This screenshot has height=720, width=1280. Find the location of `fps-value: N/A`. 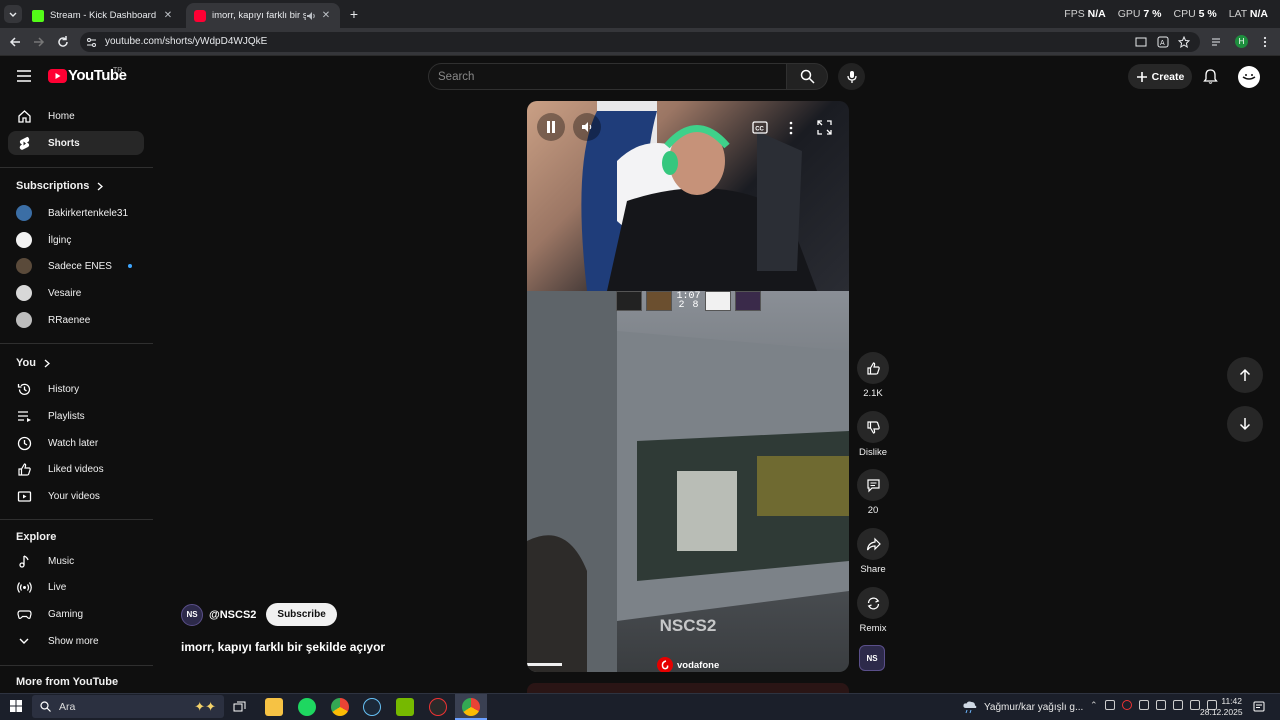

fps-value: N/A is located at coordinates (1096, 14).